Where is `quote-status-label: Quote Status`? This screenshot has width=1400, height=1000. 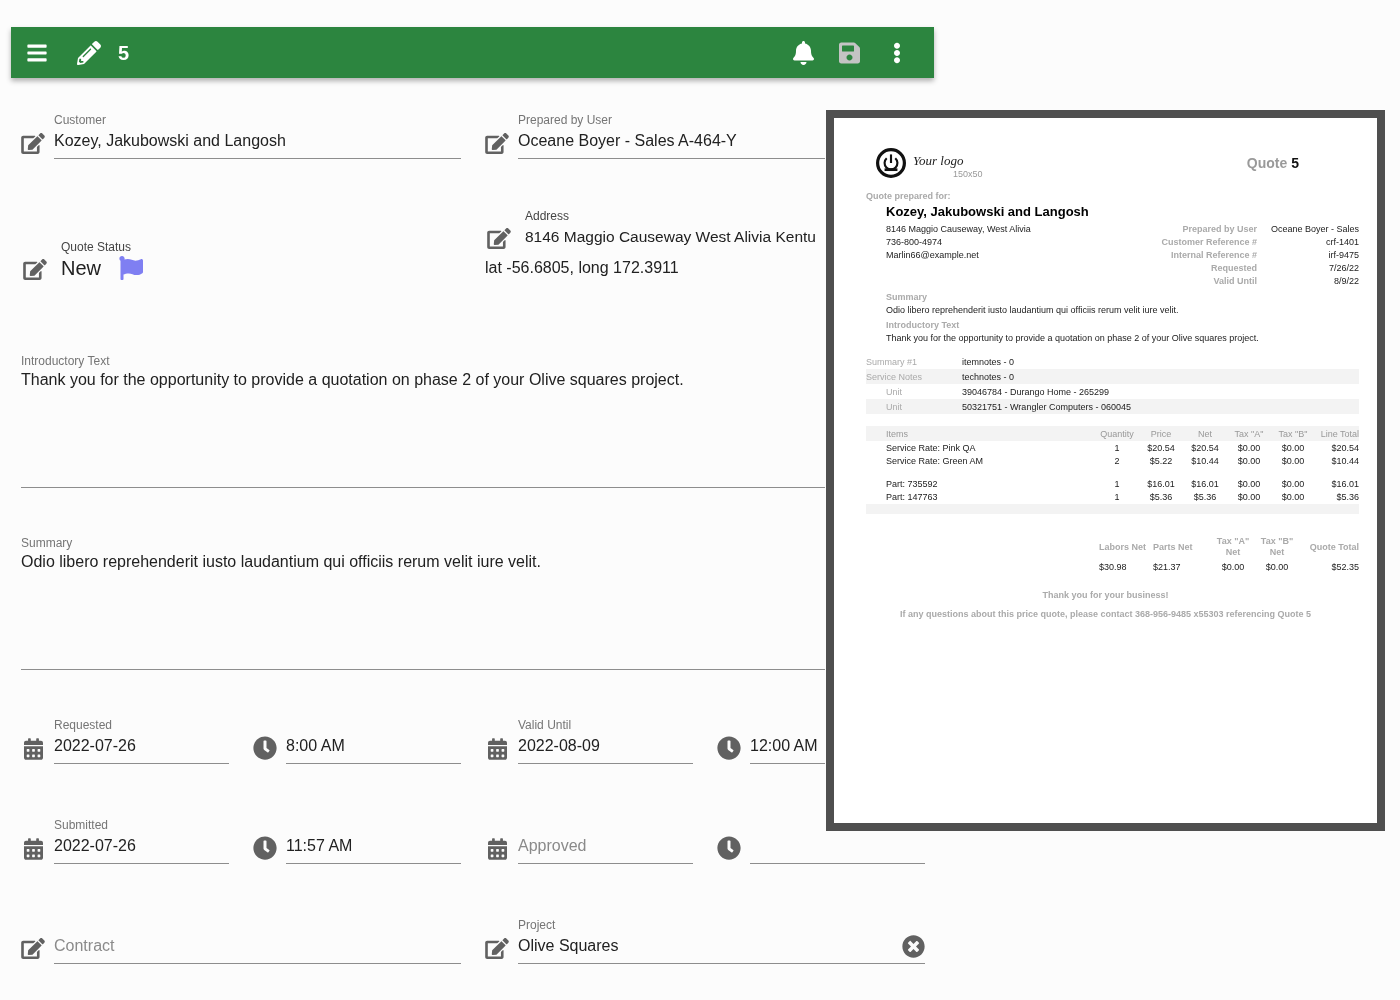 quote-status-label: Quote Status is located at coordinates (96, 247).